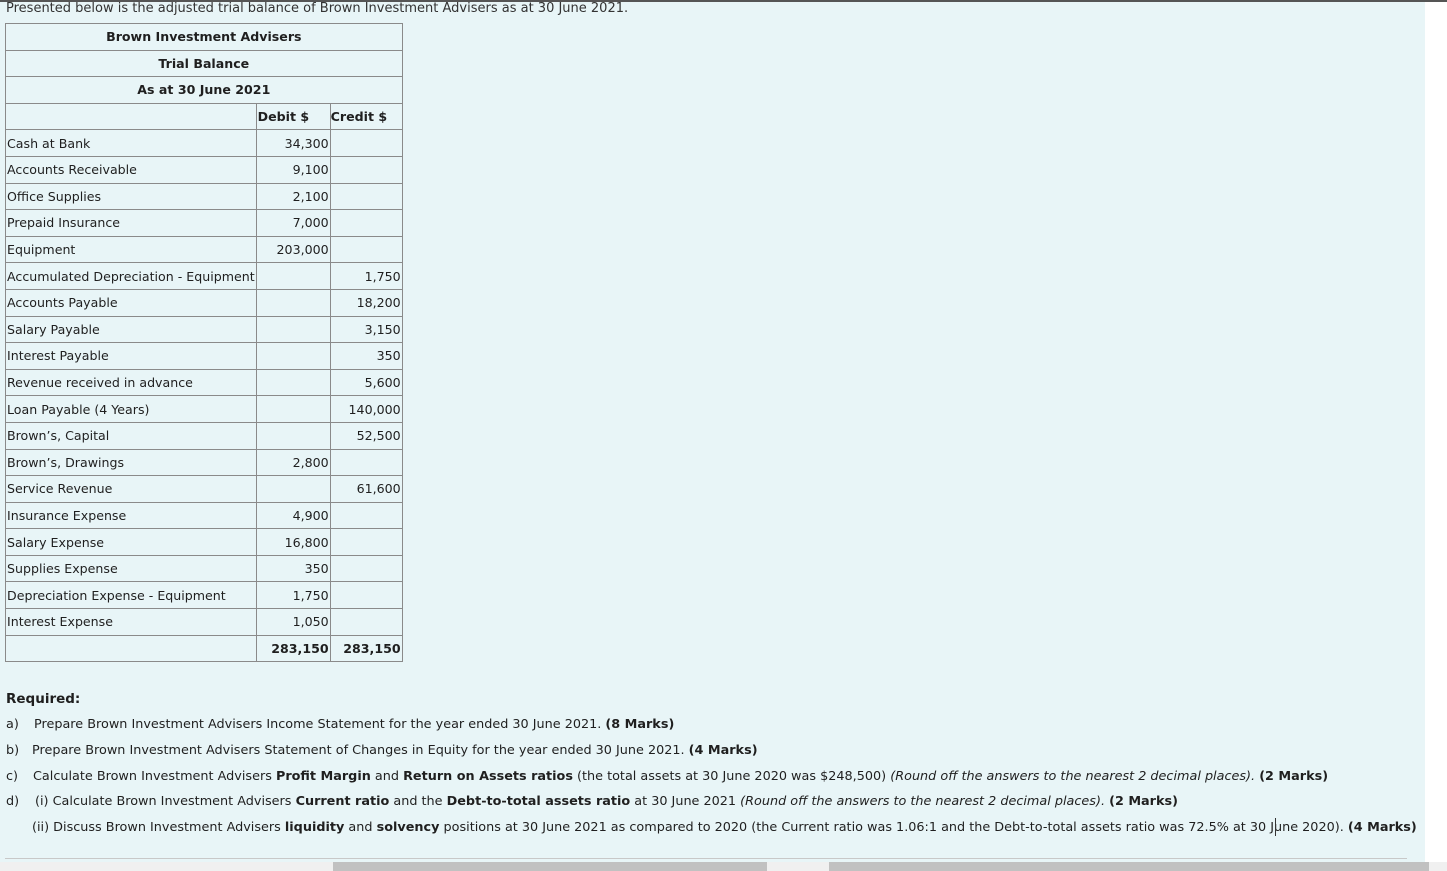  Describe the element at coordinates (386, 776) in the screenshot. I see `question-c-mid: and` at that location.